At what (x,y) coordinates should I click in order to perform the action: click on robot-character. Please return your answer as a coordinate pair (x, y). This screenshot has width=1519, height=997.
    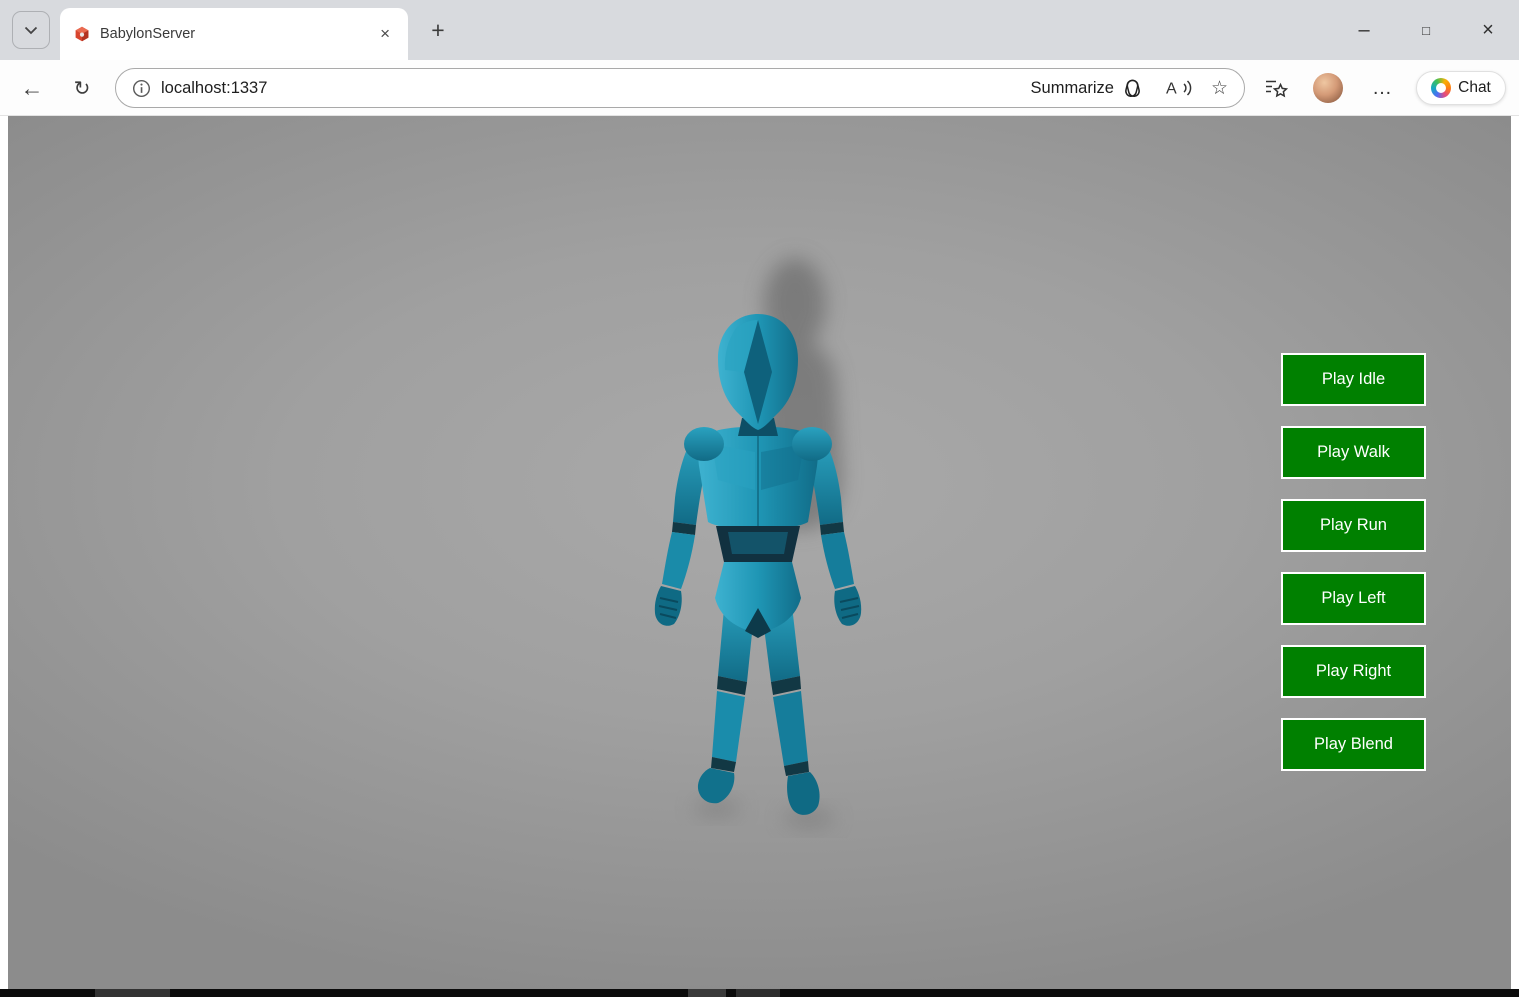
    Looking at the image, I should click on (758, 542).